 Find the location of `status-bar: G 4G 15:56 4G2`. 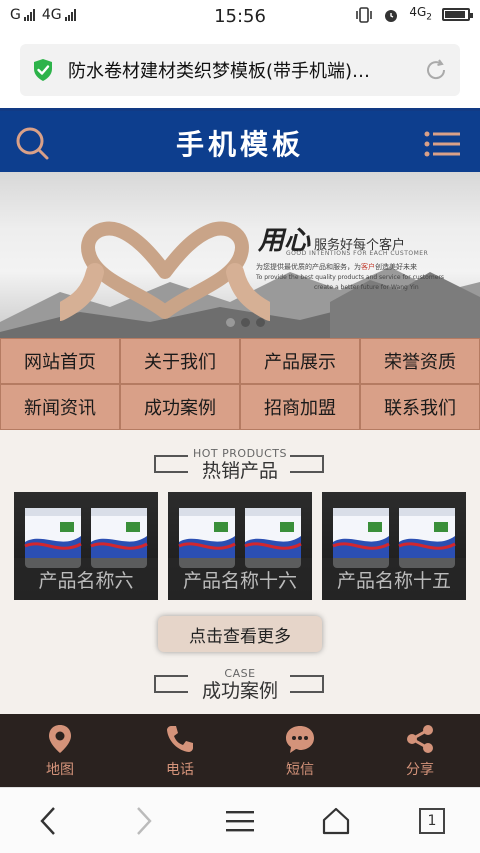

status-bar: G 4G 15:56 4G2 is located at coordinates (240, 17).